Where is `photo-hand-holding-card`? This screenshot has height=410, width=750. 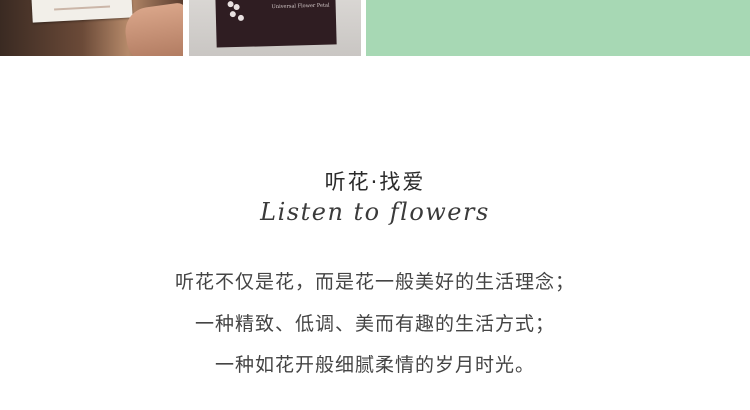
photo-hand-holding-card is located at coordinates (91, 28).